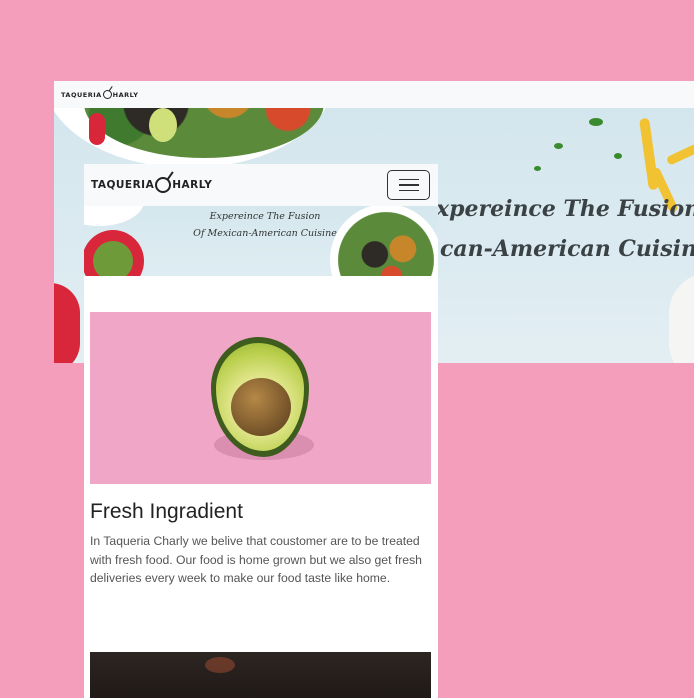  Describe the element at coordinates (265, 216) in the screenshot. I see `mobile-hero-line-1: Expereince The Fusion` at that location.